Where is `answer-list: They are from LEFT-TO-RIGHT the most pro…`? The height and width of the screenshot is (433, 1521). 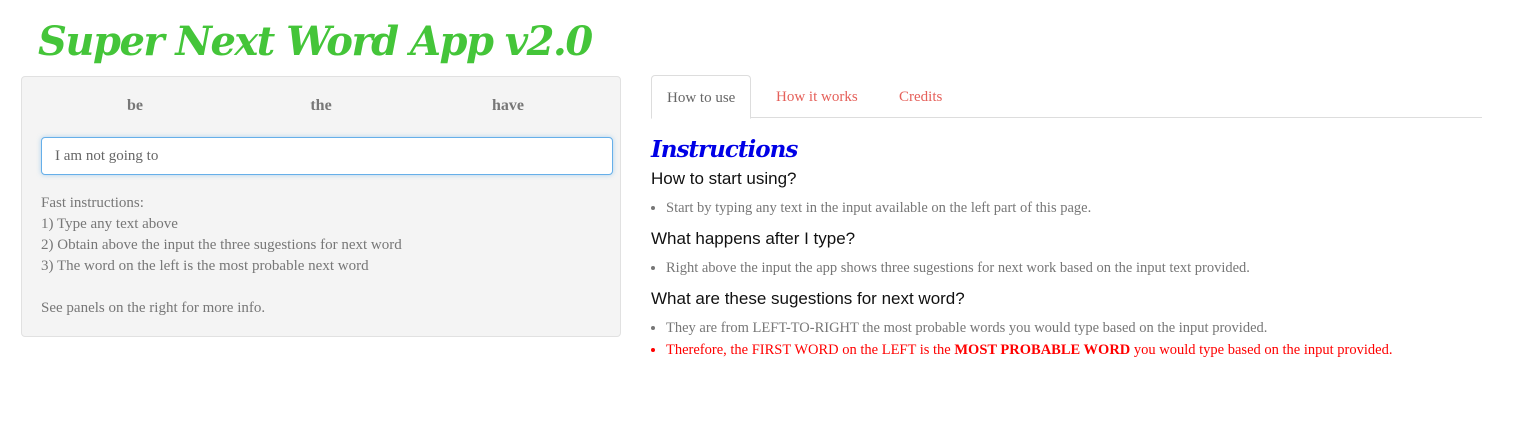 answer-list: They are from LEFT-TO-RIGHT the most pro… is located at coordinates (1081, 339).